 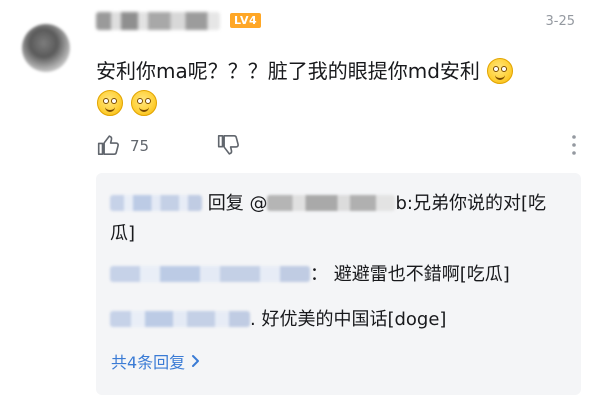 What do you see at coordinates (560, 21) in the screenshot?
I see `comment-time: 3-25` at bounding box center [560, 21].